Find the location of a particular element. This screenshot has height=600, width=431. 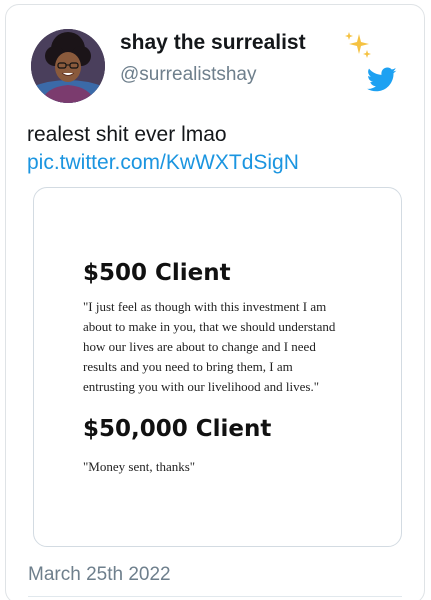

tweet-text: realest shit ever lmao is located at coordinates (127, 134).